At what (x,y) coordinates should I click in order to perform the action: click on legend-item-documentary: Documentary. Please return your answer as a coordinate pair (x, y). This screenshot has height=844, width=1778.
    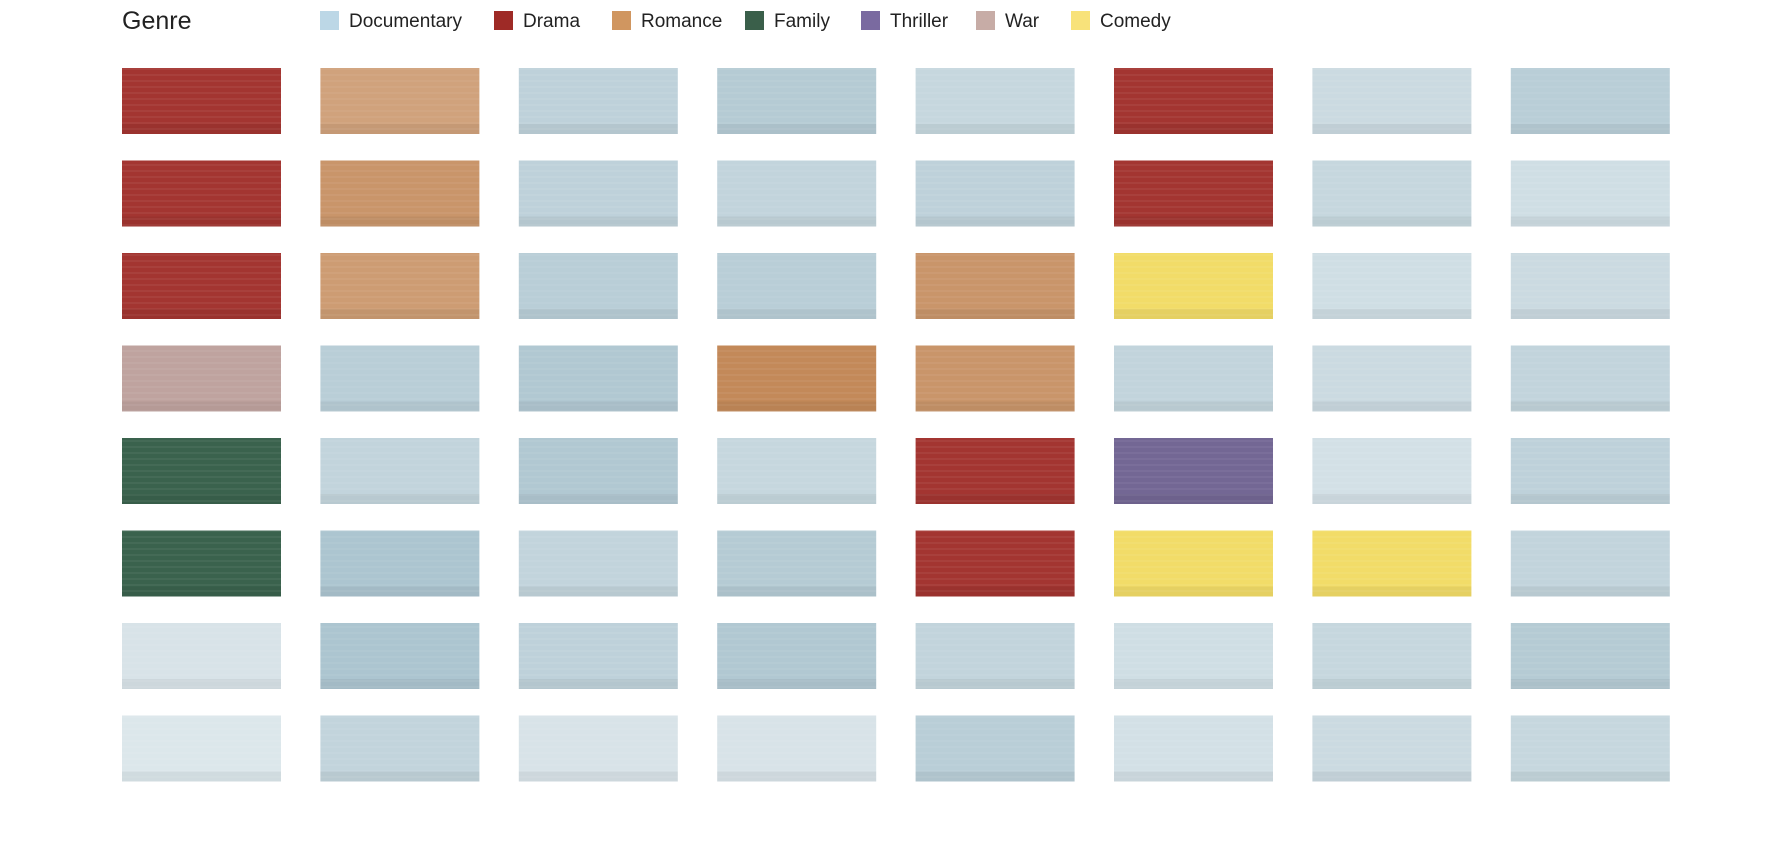
    Looking at the image, I should click on (391, 21).